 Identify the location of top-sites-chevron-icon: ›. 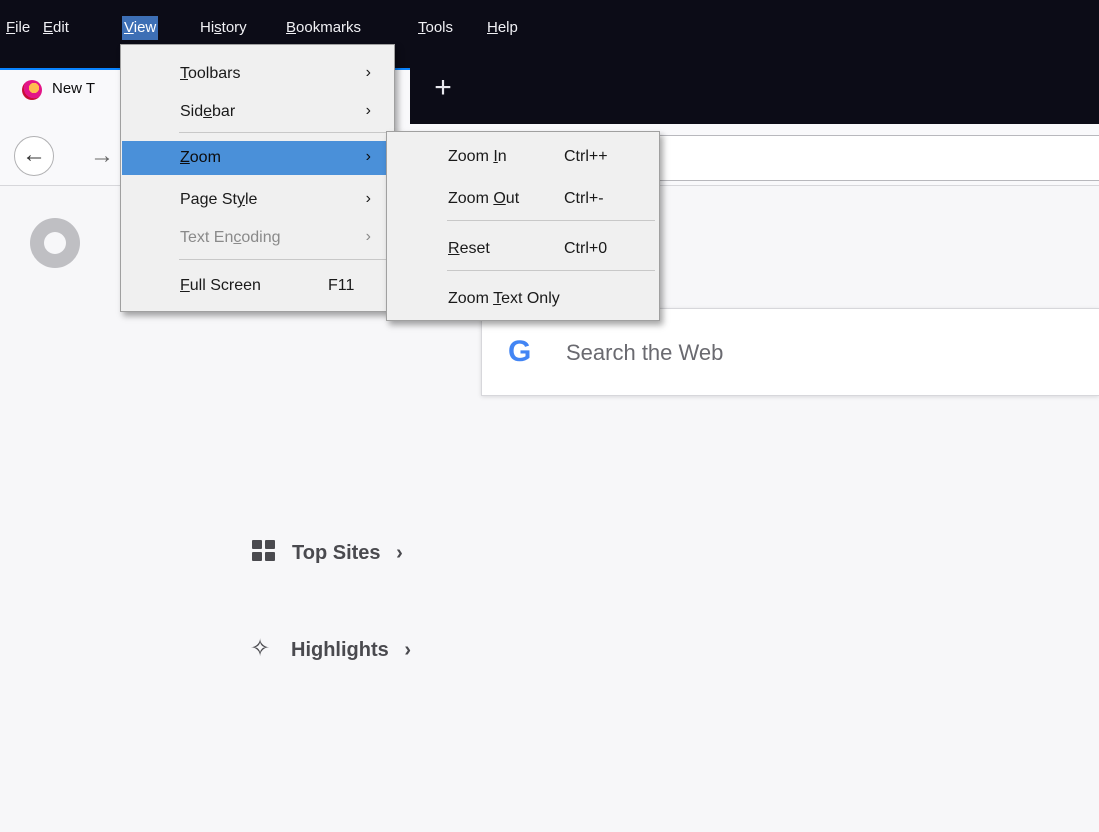
(399, 553).